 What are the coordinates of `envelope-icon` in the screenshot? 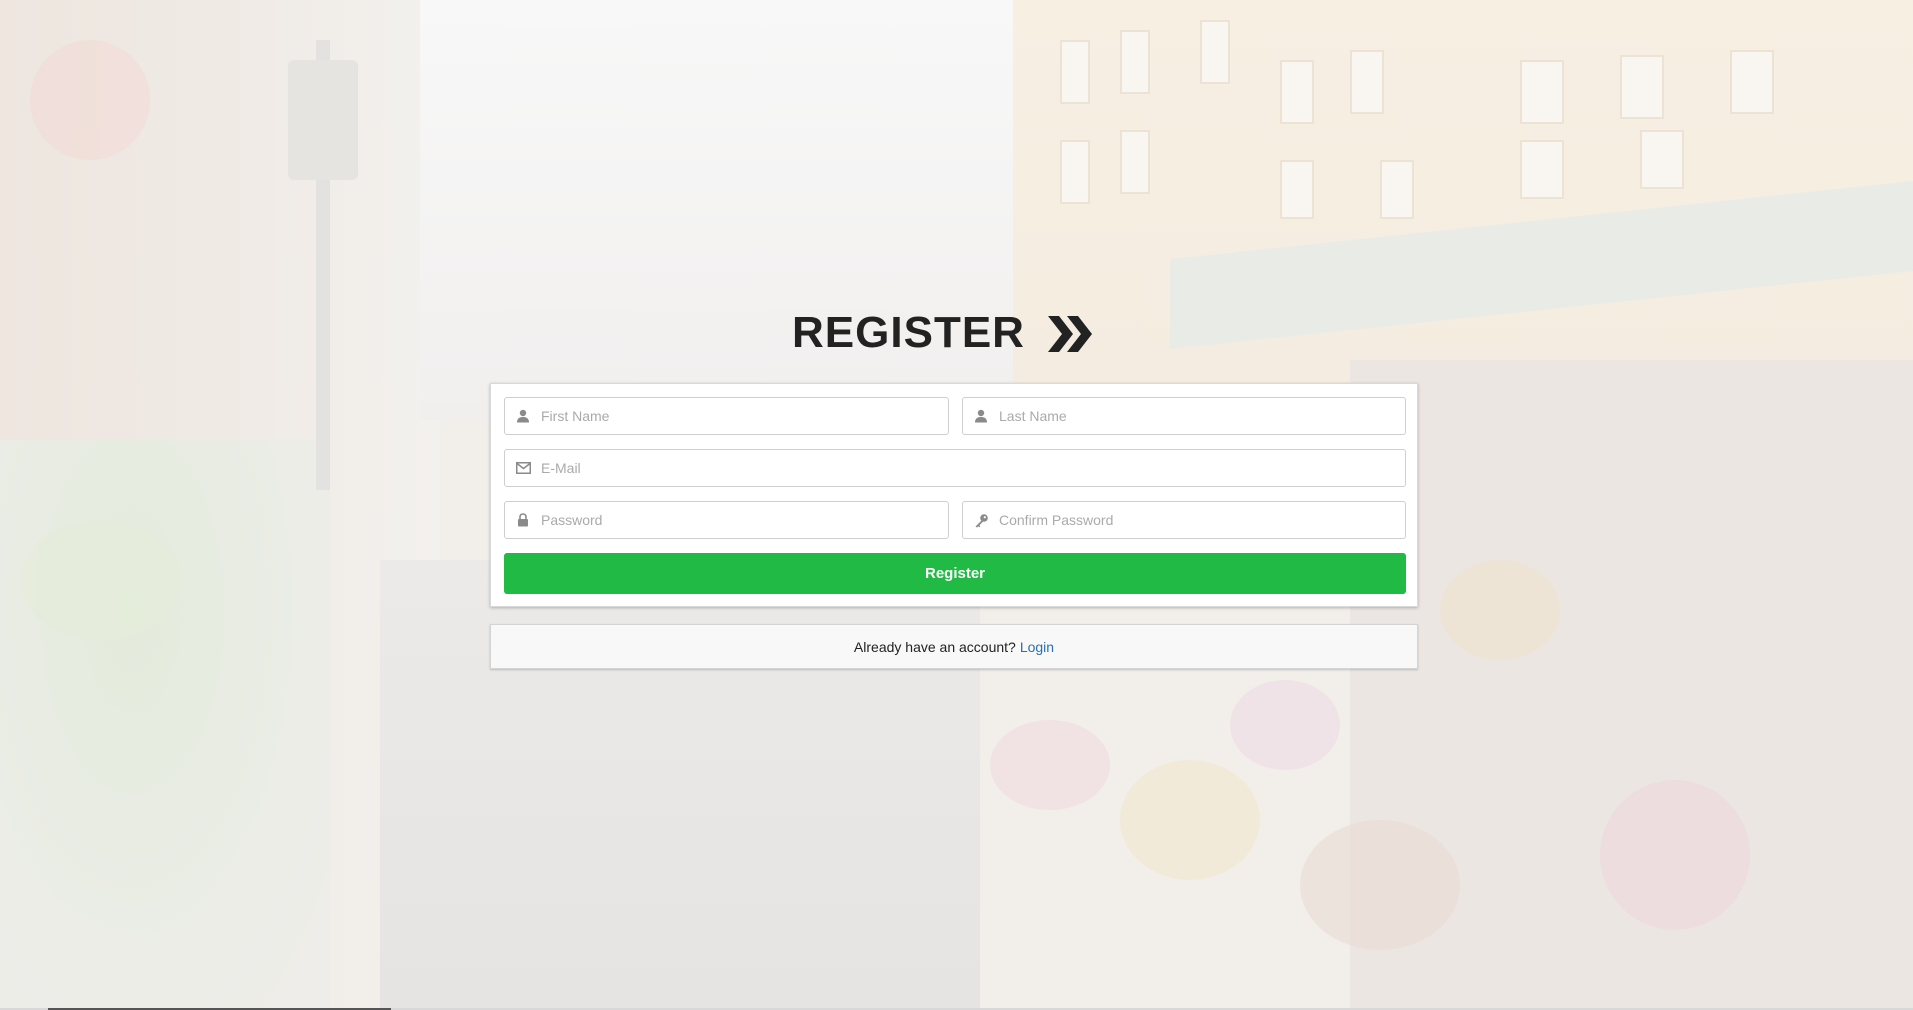 It's located at (523, 468).